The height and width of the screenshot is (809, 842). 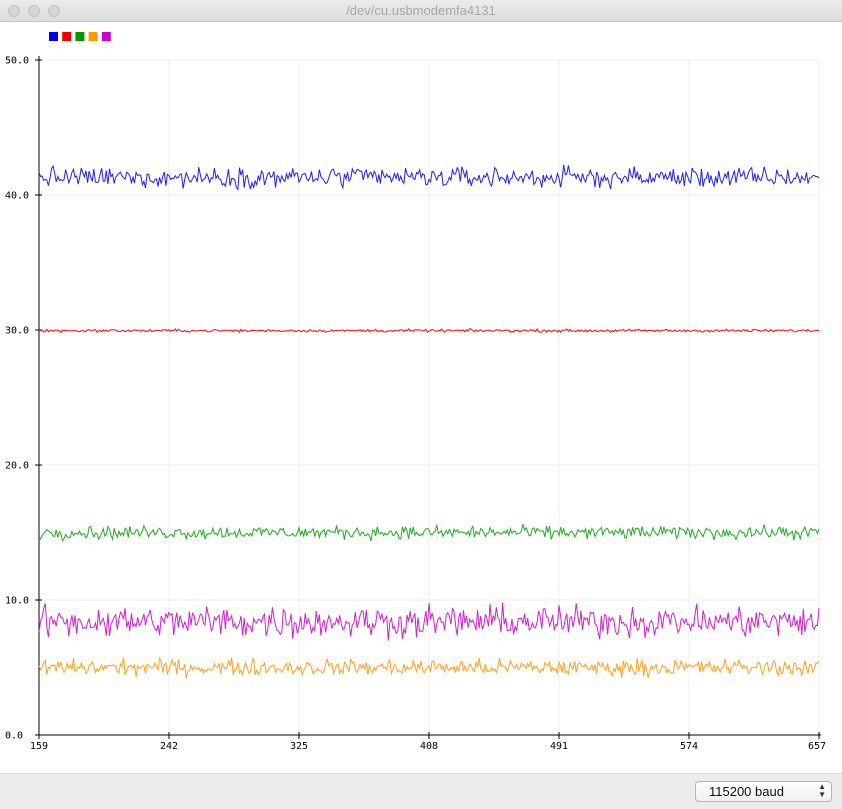 I want to click on chevron-up-down-icon: ▲ ▼, so click(x=822, y=790).